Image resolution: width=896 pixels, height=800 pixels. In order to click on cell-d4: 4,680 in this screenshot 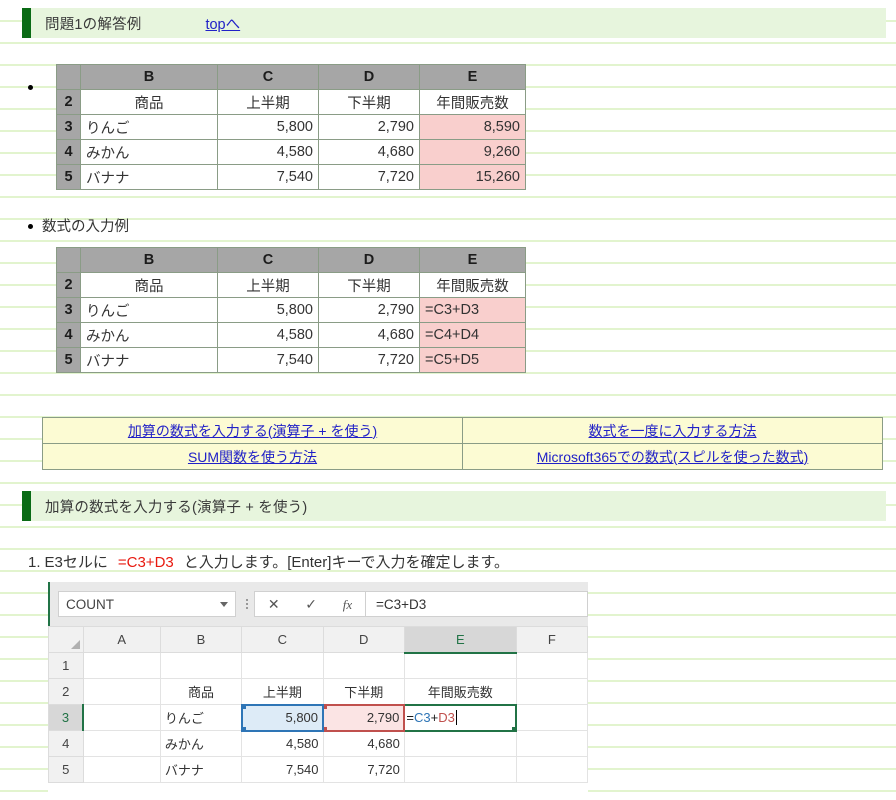, I will do `click(363, 743)`.